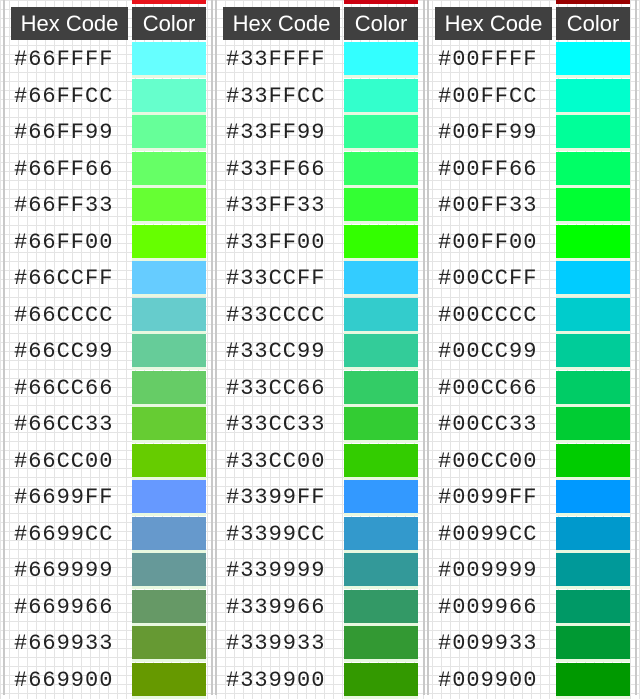 The image size is (640, 699). Describe the element at coordinates (276, 205) in the screenshot. I see `hex-code-text: #33FF33` at that location.